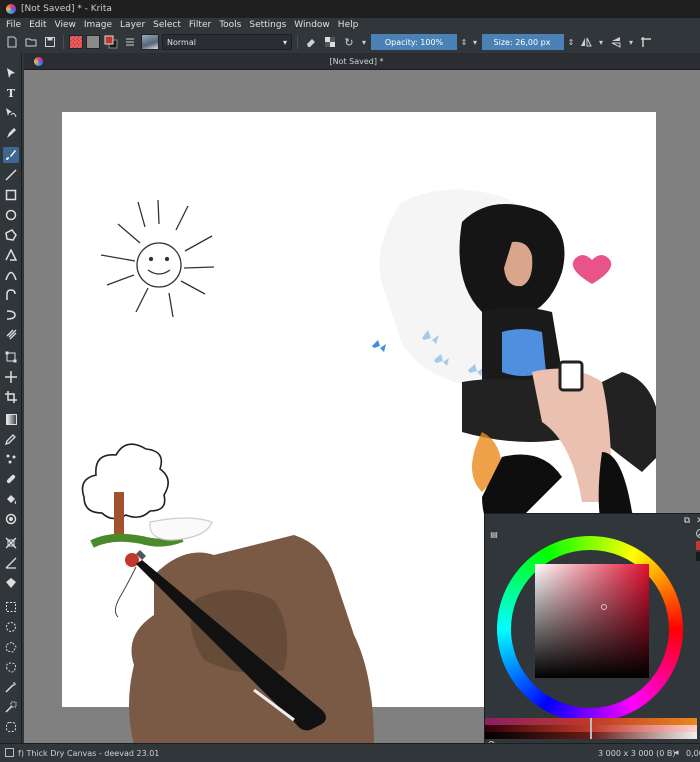 This screenshot has width=700, height=762. I want to click on document-tab: [Not Saved] *, so click(356, 61).